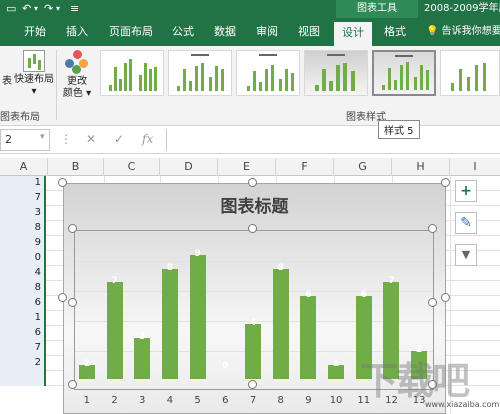  I want to click on tab-data: 数据, so click(225, 32).